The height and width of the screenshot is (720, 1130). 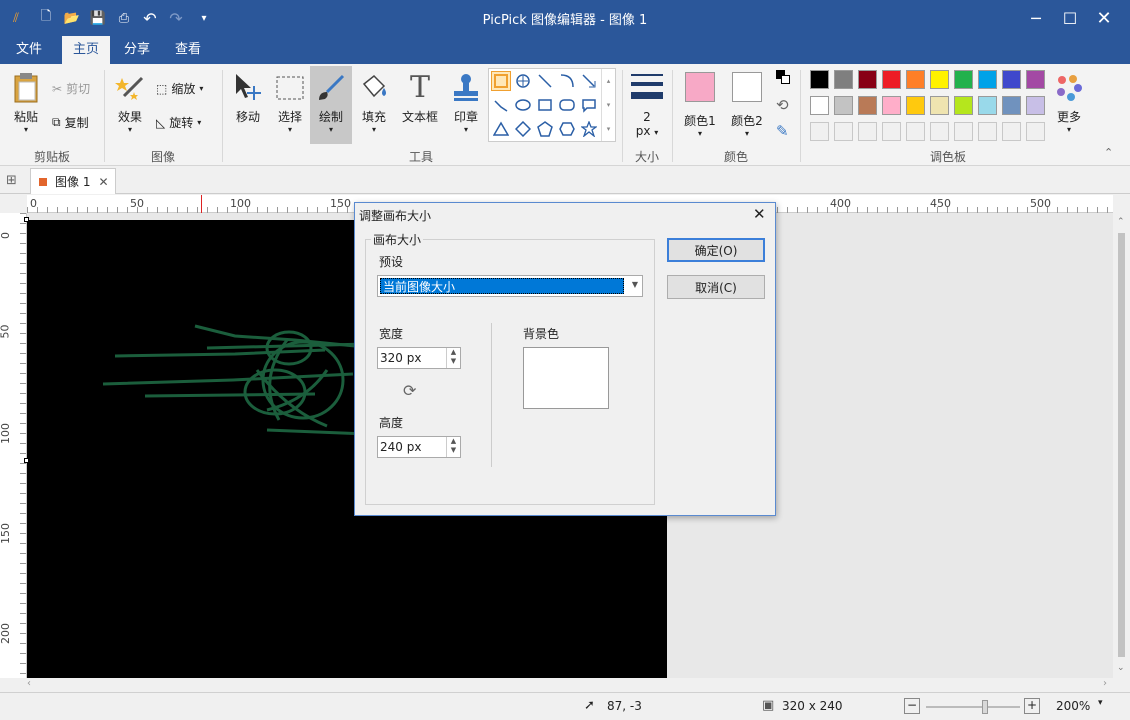 I want to click on close-icon: ✕, so click(x=1104, y=18).